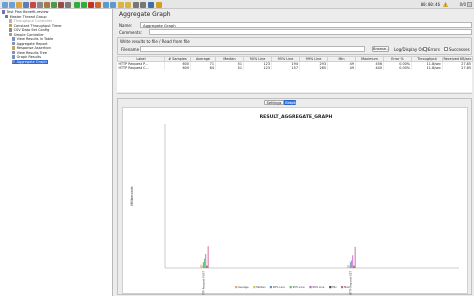  Describe the element at coordinates (306, 24) in the screenshot. I see `name-field: Aggregate Graph` at that location.